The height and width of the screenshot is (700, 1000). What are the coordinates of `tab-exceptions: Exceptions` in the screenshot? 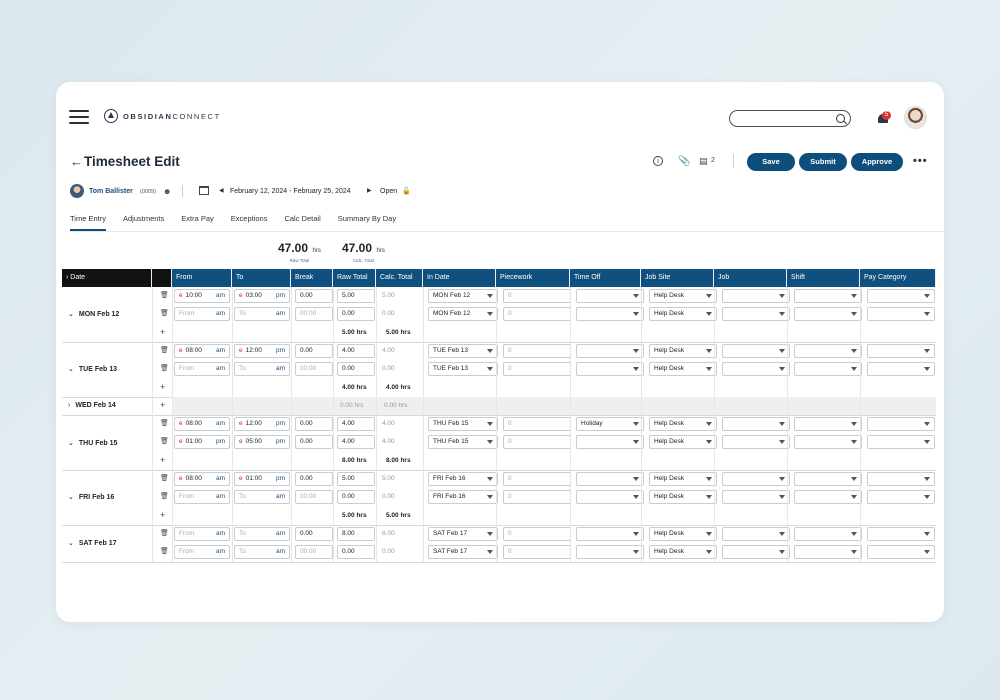 It's located at (249, 221).